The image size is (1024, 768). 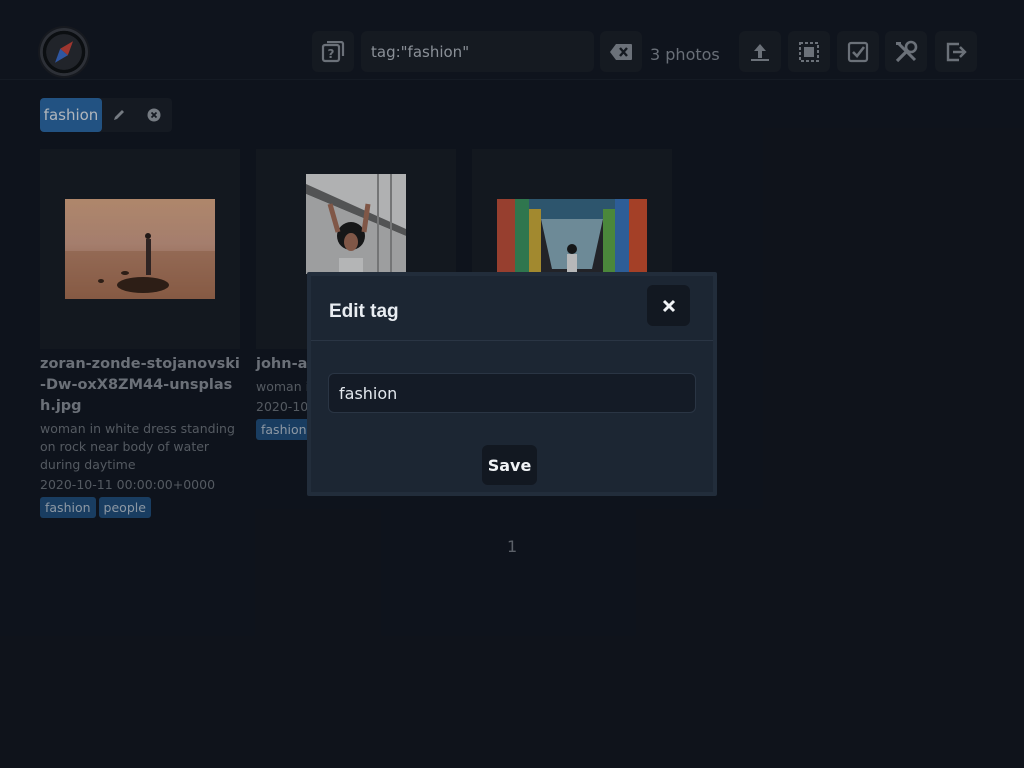 I want to click on modal-close-button, so click(x=668, y=305).